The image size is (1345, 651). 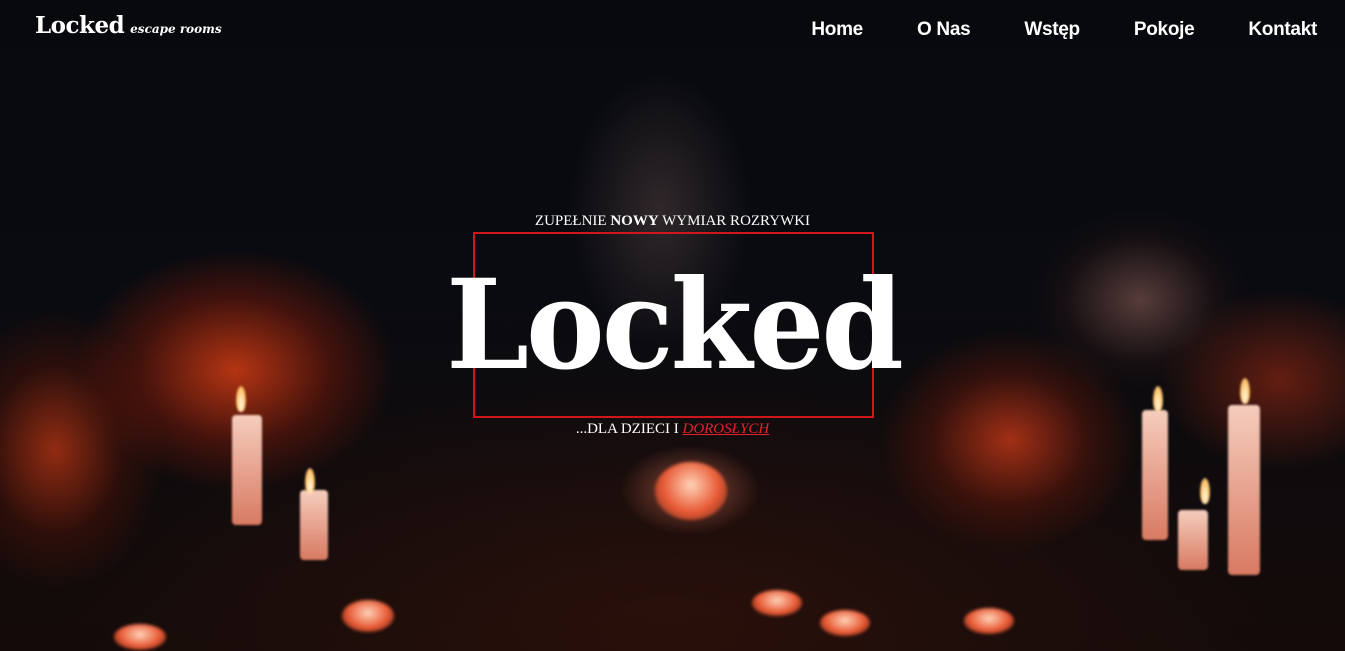 I want to click on hero-tagline-top-post: WYMIAR ROZRYWKI, so click(x=734, y=221).